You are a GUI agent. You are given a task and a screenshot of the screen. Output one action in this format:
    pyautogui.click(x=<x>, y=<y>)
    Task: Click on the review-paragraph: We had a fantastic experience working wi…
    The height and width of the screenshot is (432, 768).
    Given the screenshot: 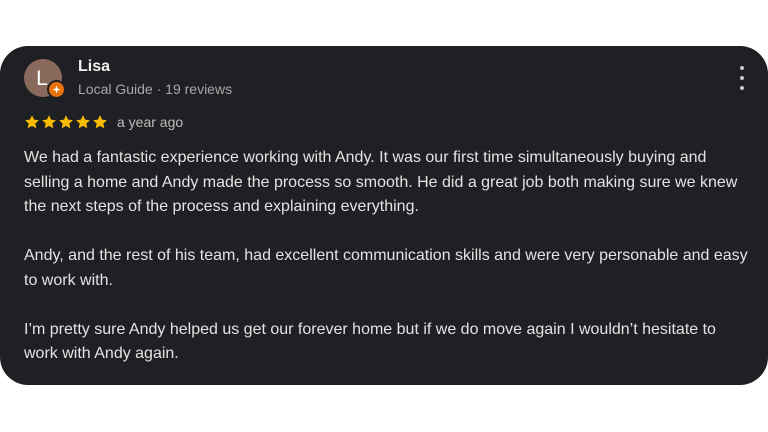 What is the action you would take?
    pyautogui.click(x=381, y=182)
    